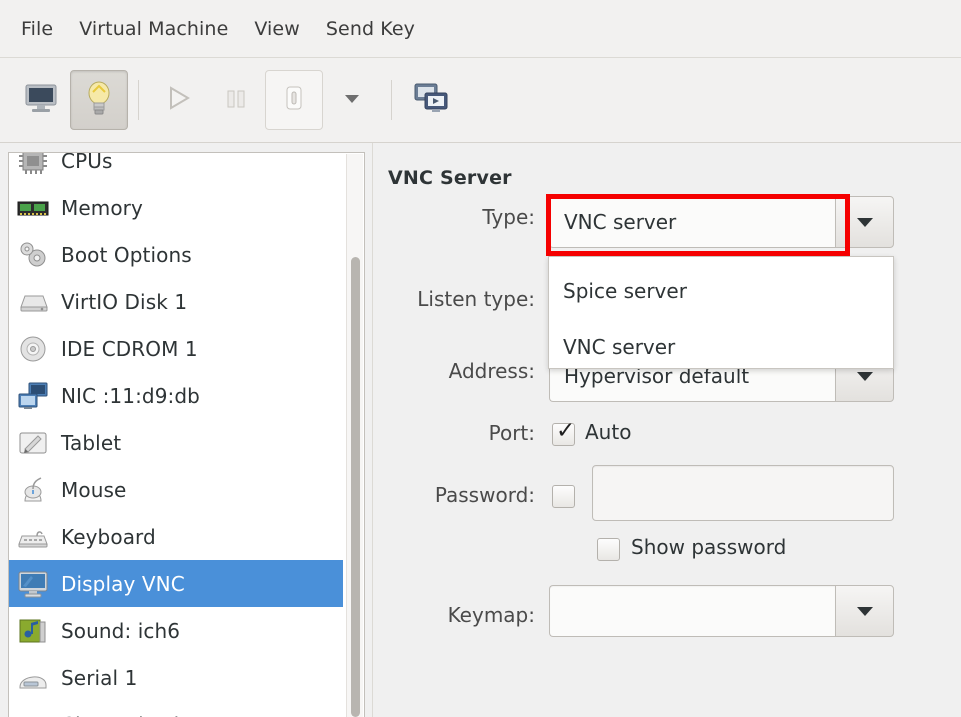 This screenshot has height=717, width=961. I want to click on sidebar-scrollbar, so click(354, 435).